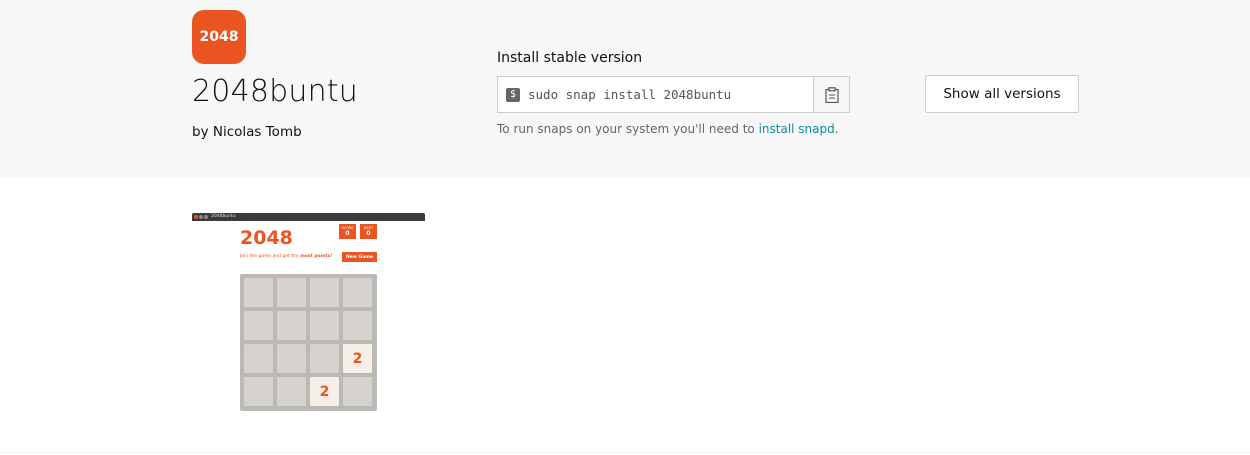  Describe the element at coordinates (275, 91) in the screenshot. I see `app-title: 2048buntu` at that location.